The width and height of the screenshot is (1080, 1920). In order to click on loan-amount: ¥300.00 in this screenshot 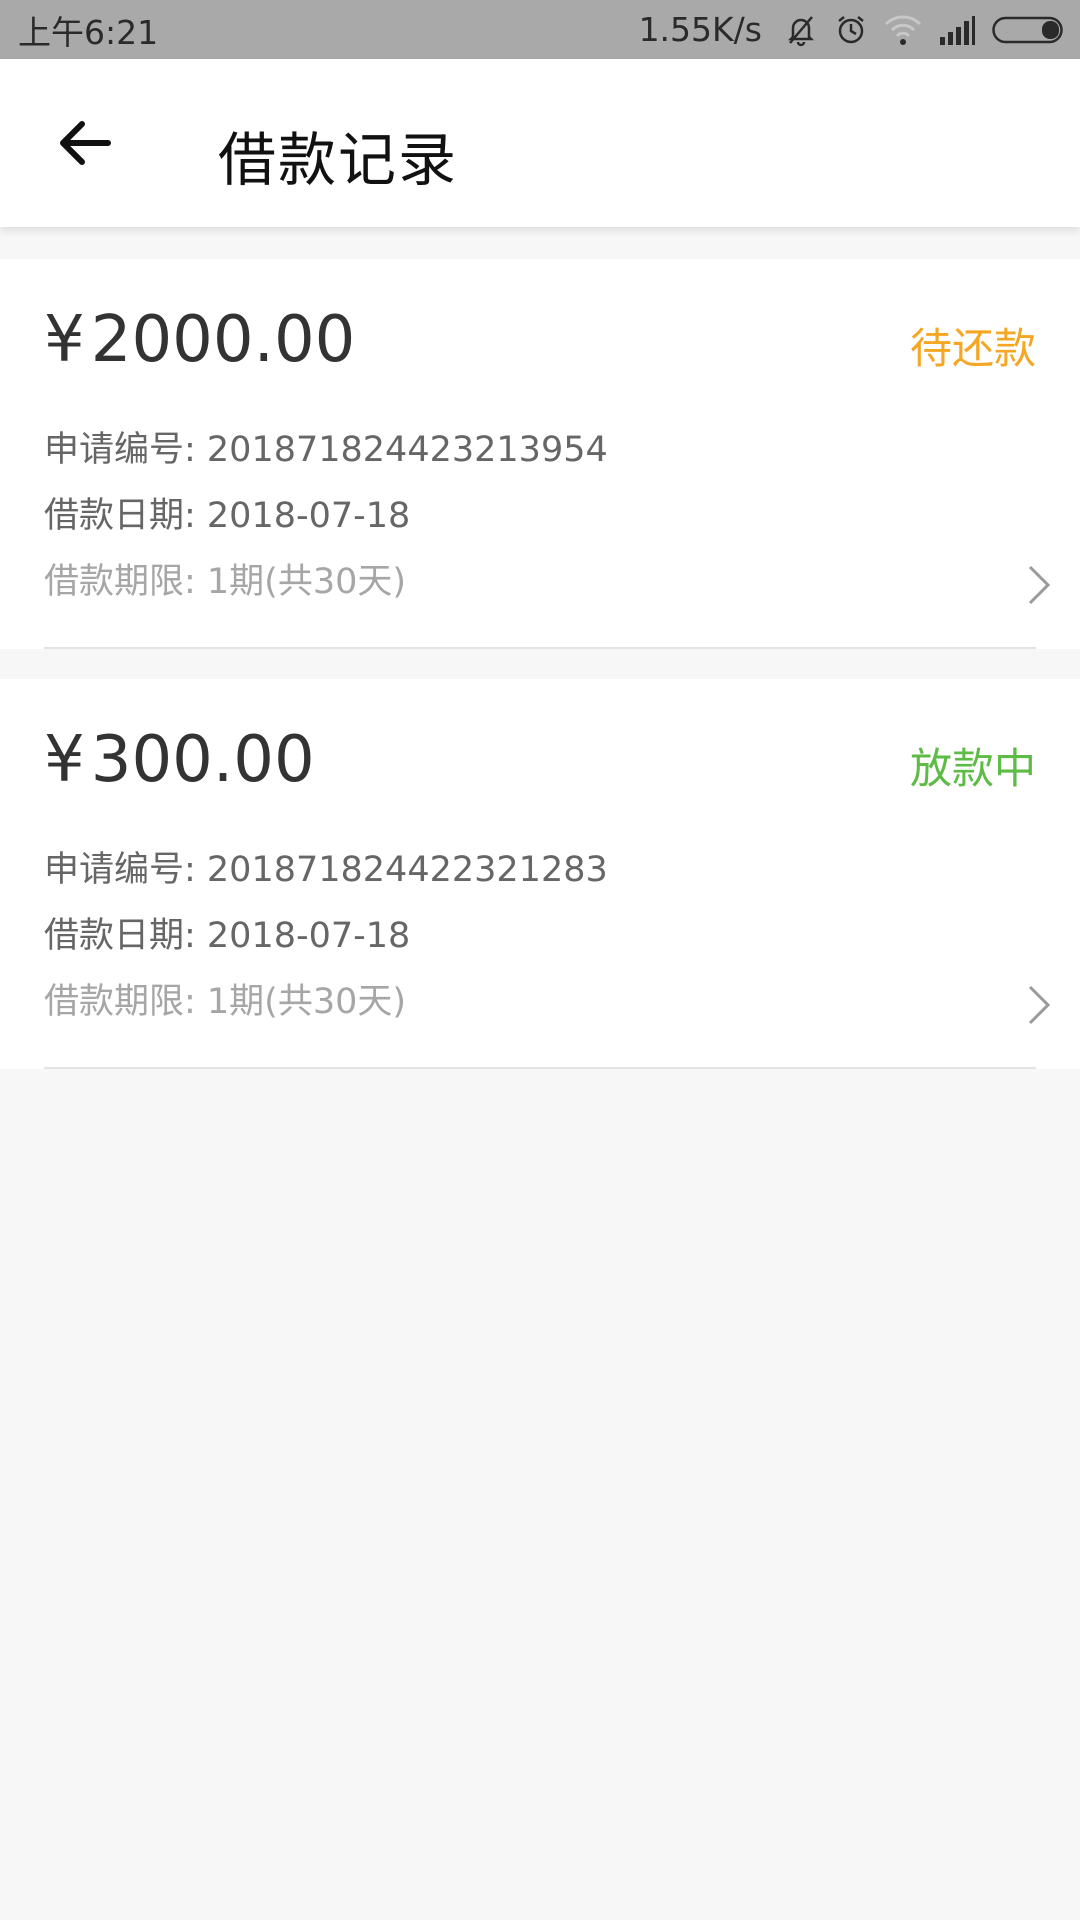, I will do `click(179, 760)`.